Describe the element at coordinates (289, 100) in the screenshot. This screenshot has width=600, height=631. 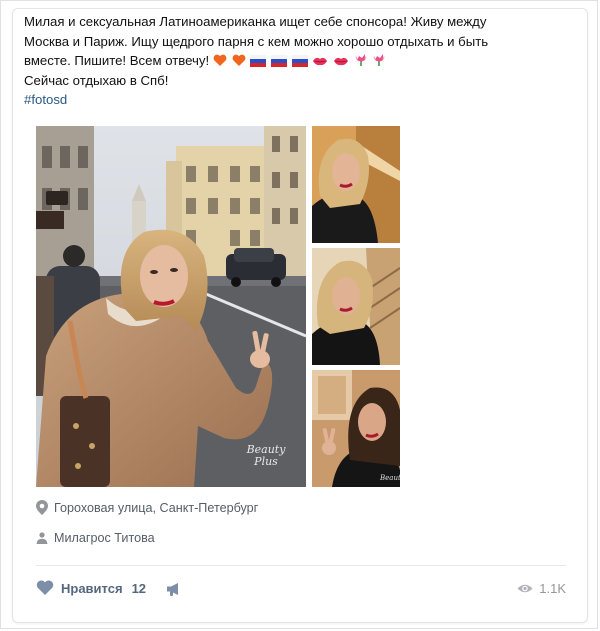
I see `hashtag-link: #fotosd` at that location.